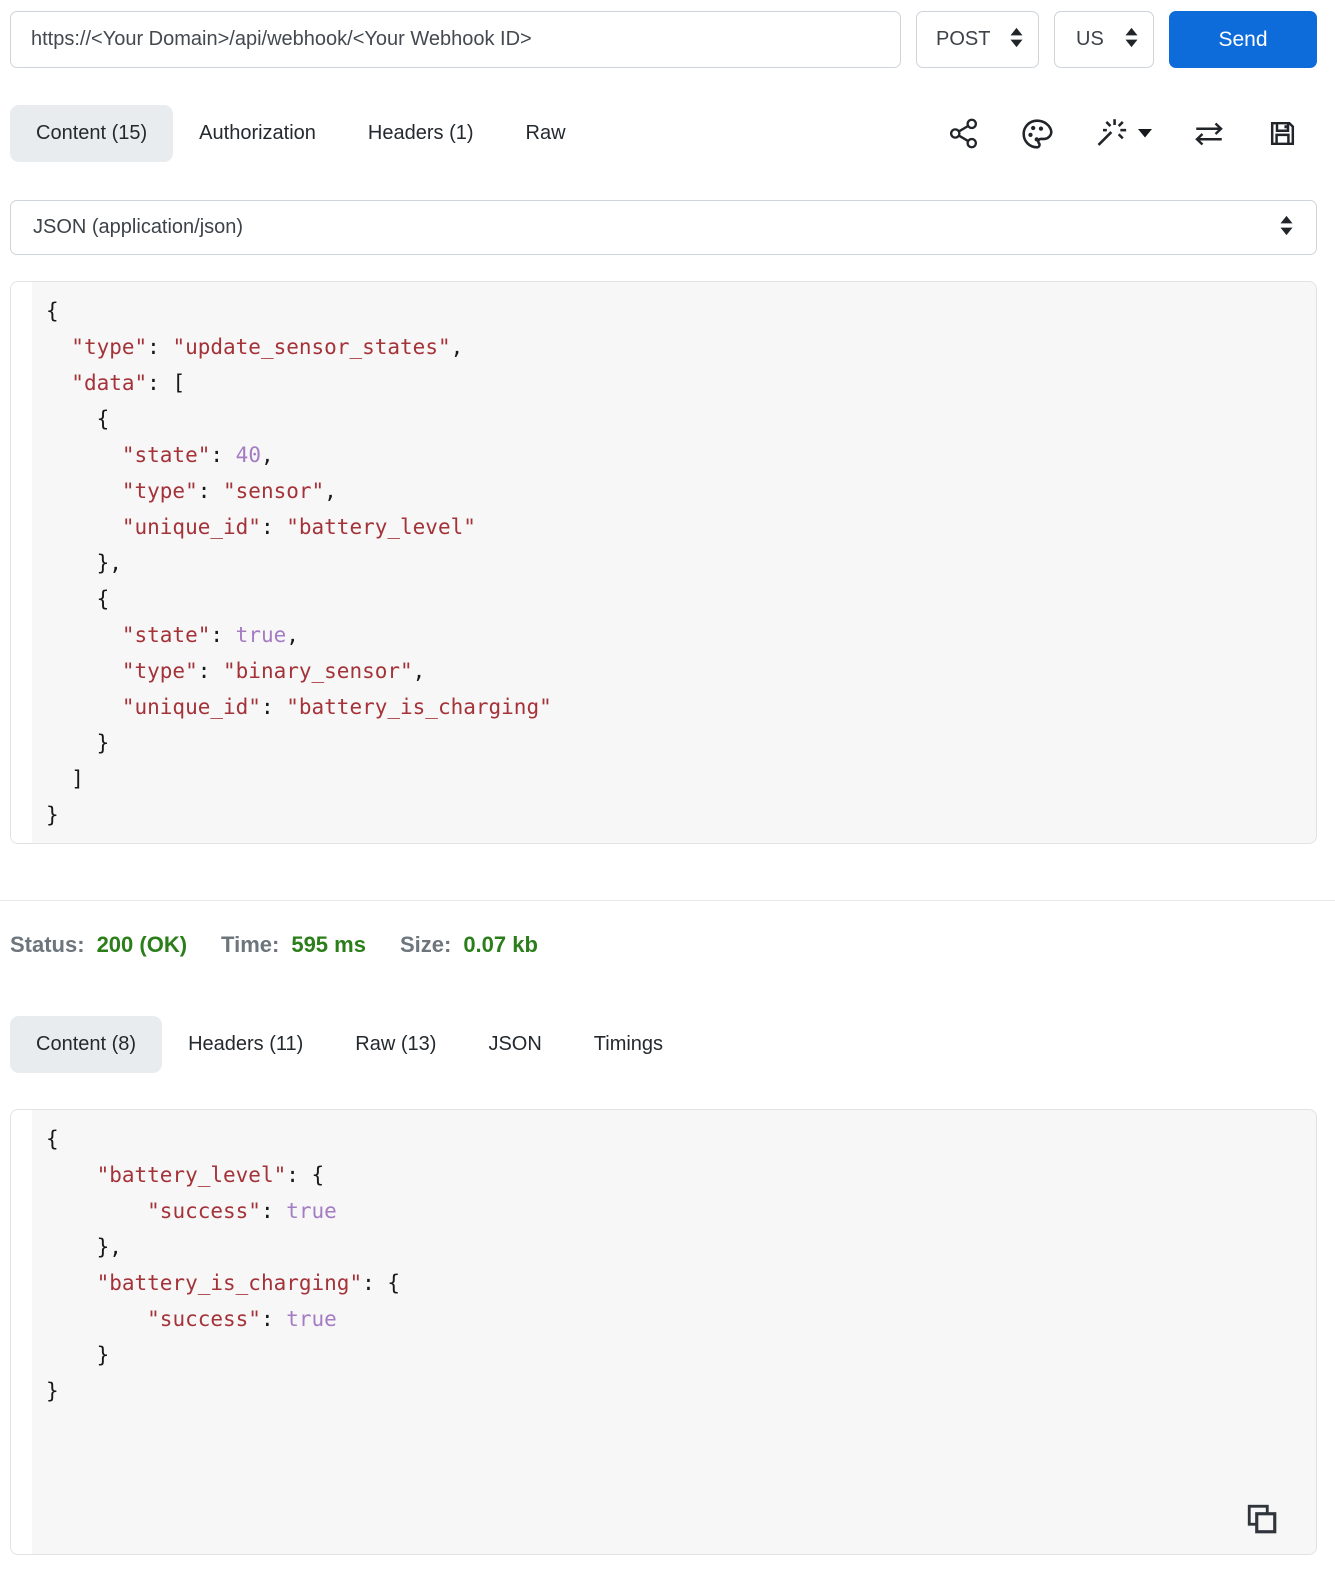  Describe the element at coordinates (142, 944) in the screenshot. I see `status-value: 200 (OK)` at that location.